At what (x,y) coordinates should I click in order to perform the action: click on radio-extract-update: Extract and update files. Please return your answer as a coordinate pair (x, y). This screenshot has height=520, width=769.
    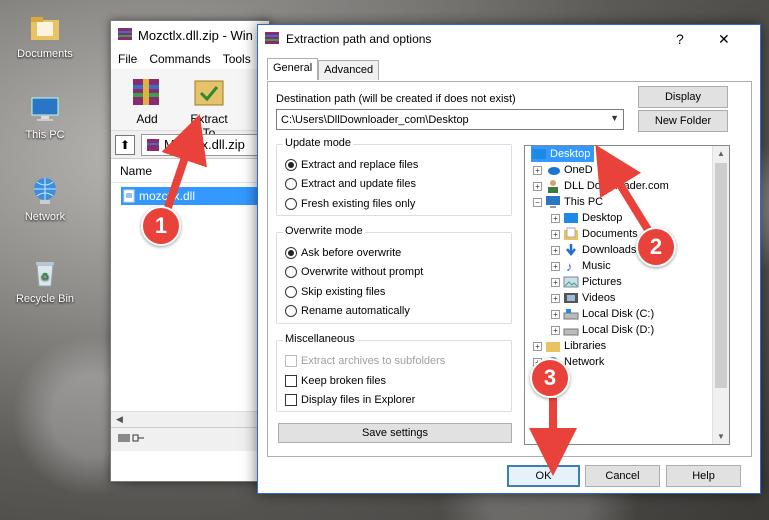
    Looking at the image, I should click on (350, 184).